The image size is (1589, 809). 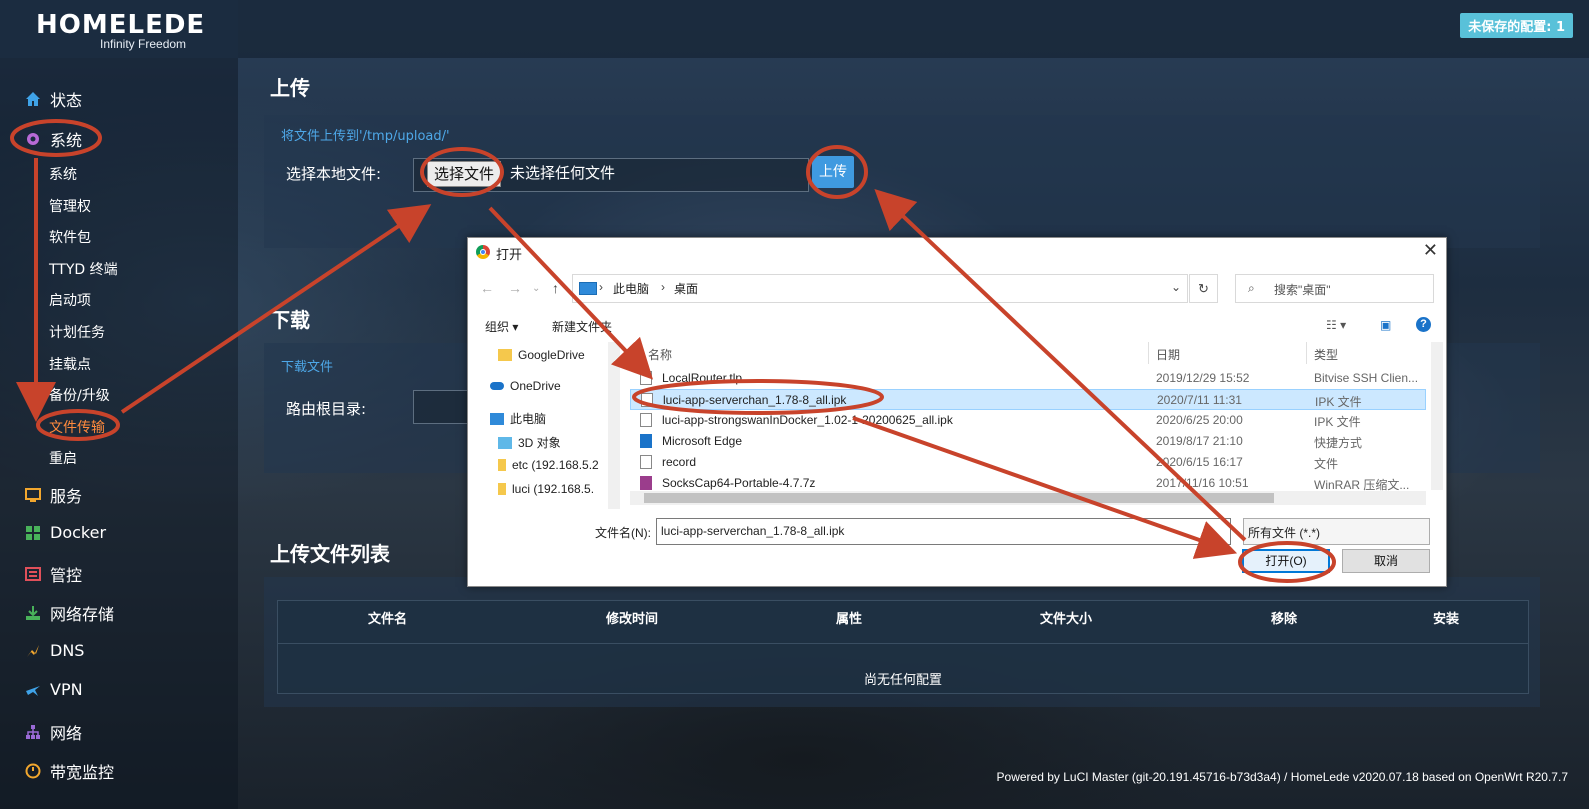 What do you see at coordinates (70, 237) in the screenshot?
I see `sidebar-subitem-software: 软件包` at bounding box center [70, 237].